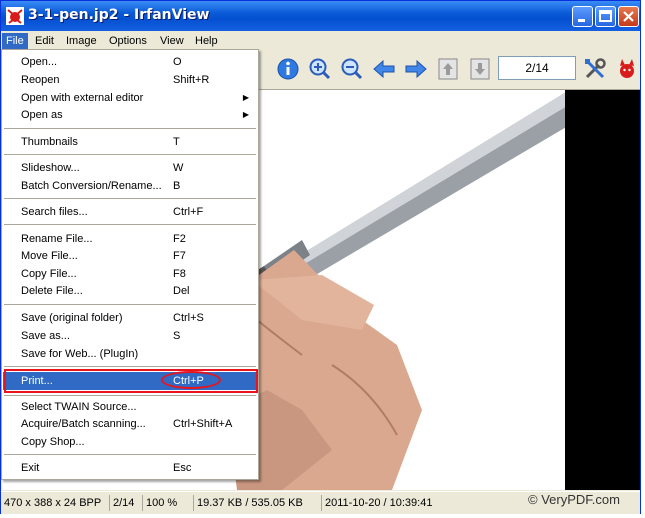  What do you see at coordinates (130, 336) in the screenshot?
I see `menu-item-save-as: Save as... S` at bounding box center [130, 336].